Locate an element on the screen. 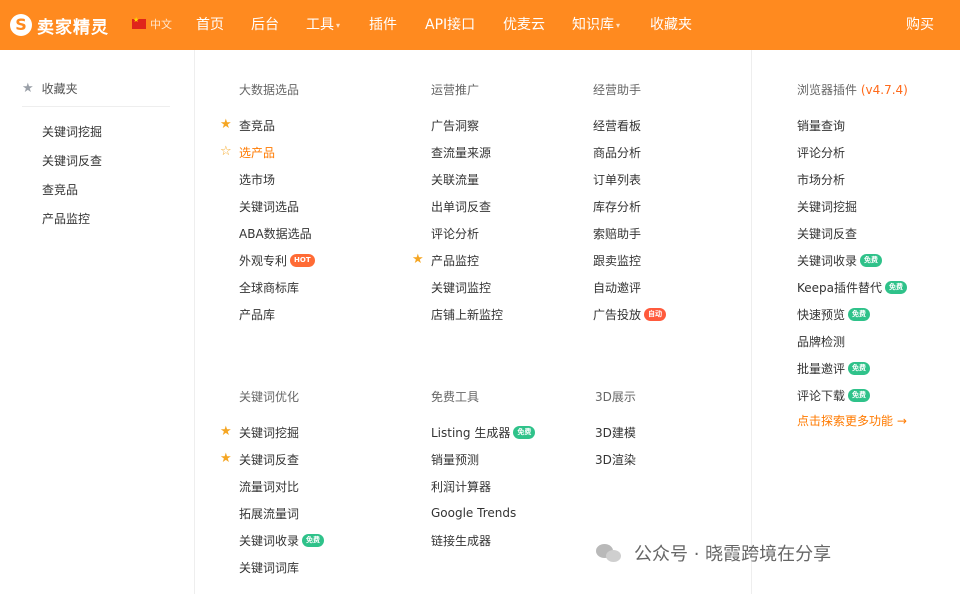  favorites-item: 查竞品 is located at coordinates (60, 189).